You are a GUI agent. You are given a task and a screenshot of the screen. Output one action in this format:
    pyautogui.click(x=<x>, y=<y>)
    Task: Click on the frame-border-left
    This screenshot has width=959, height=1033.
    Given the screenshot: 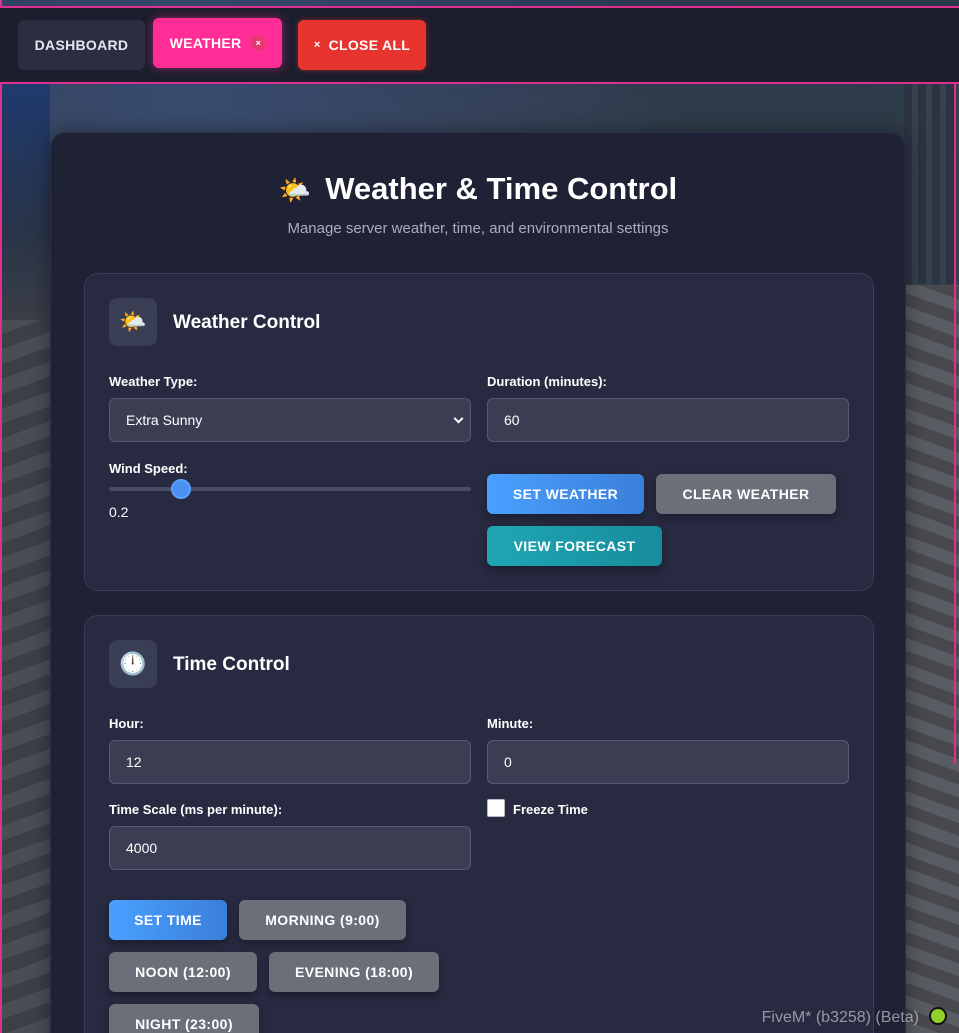 What is the action you would take?
    pyautogui.click(x=1, y=516)
    